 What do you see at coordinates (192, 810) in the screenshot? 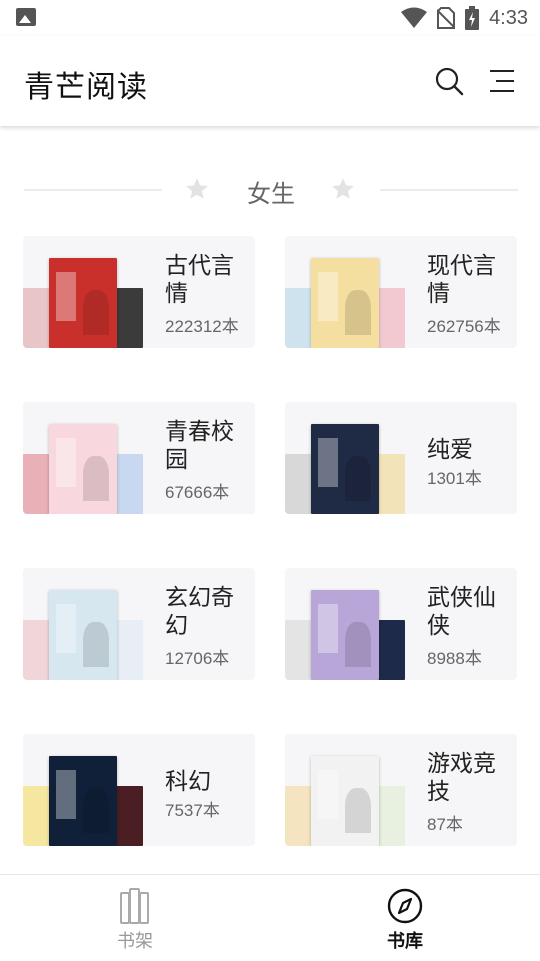
I see `book-count: 7537本` at bounding box center [192, 810].